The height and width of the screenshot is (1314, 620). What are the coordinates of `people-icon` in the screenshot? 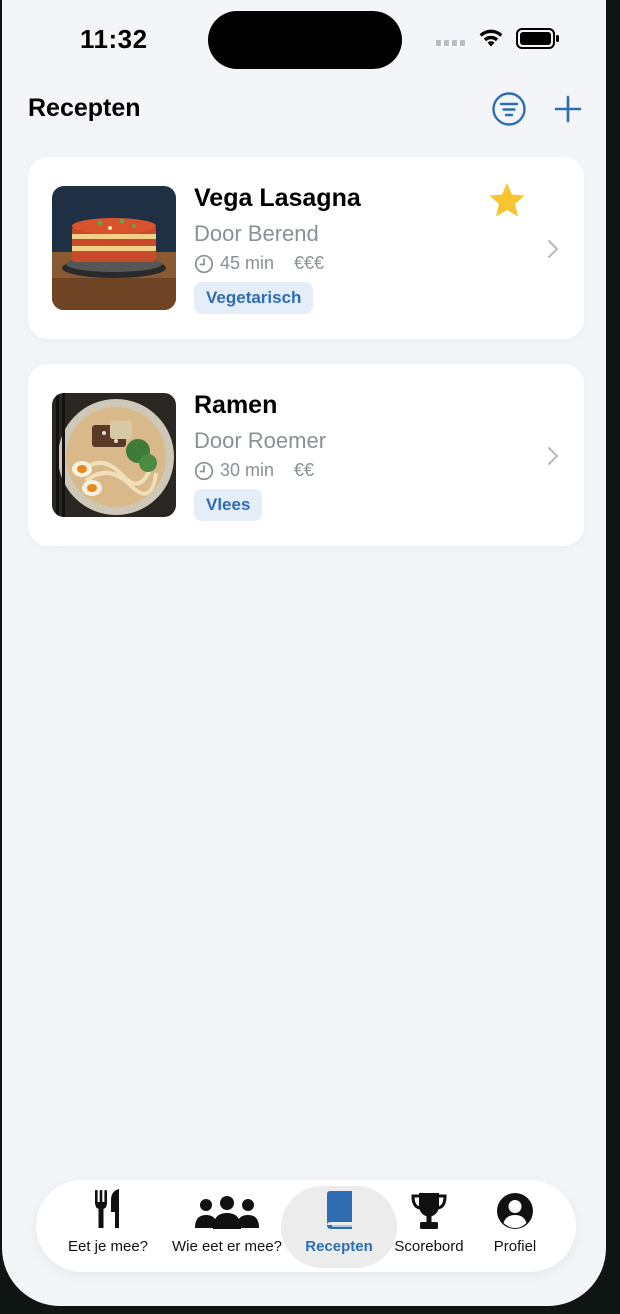 It's located at (227, 1212).